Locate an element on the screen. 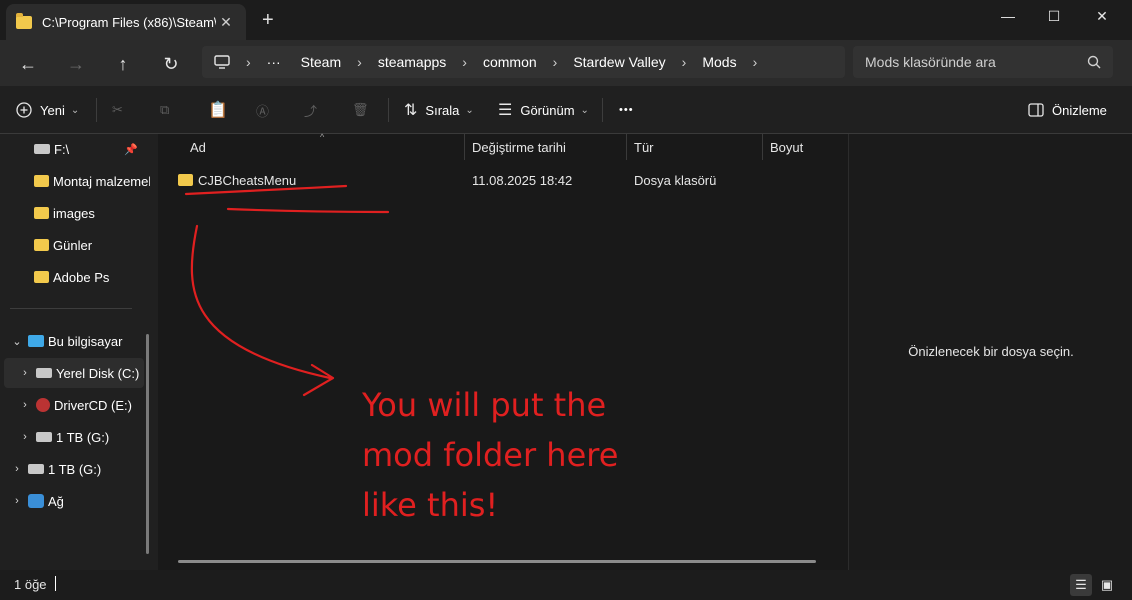 Image resolution: width=1132 pixels, height=600 pixels. item-count: 1 öğe is located at coordinates (30, 584).